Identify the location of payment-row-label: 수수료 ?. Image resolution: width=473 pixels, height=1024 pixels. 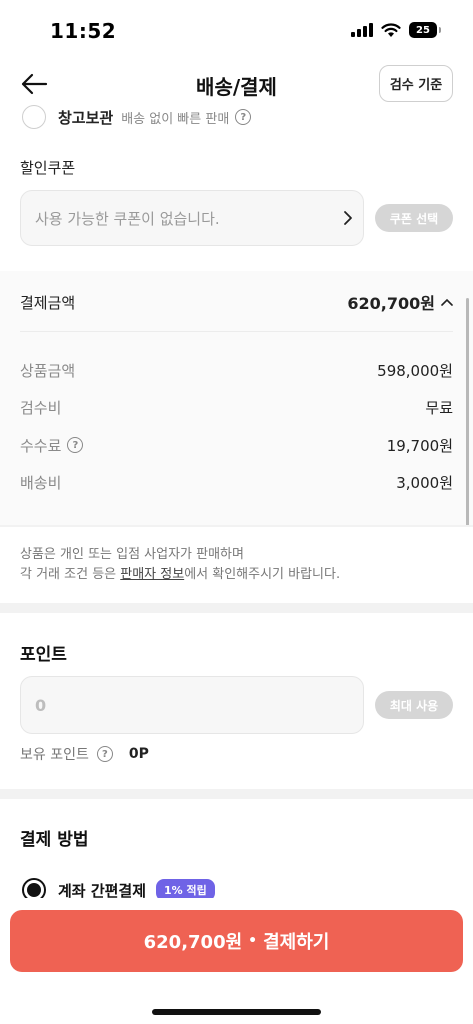
(52, 445).